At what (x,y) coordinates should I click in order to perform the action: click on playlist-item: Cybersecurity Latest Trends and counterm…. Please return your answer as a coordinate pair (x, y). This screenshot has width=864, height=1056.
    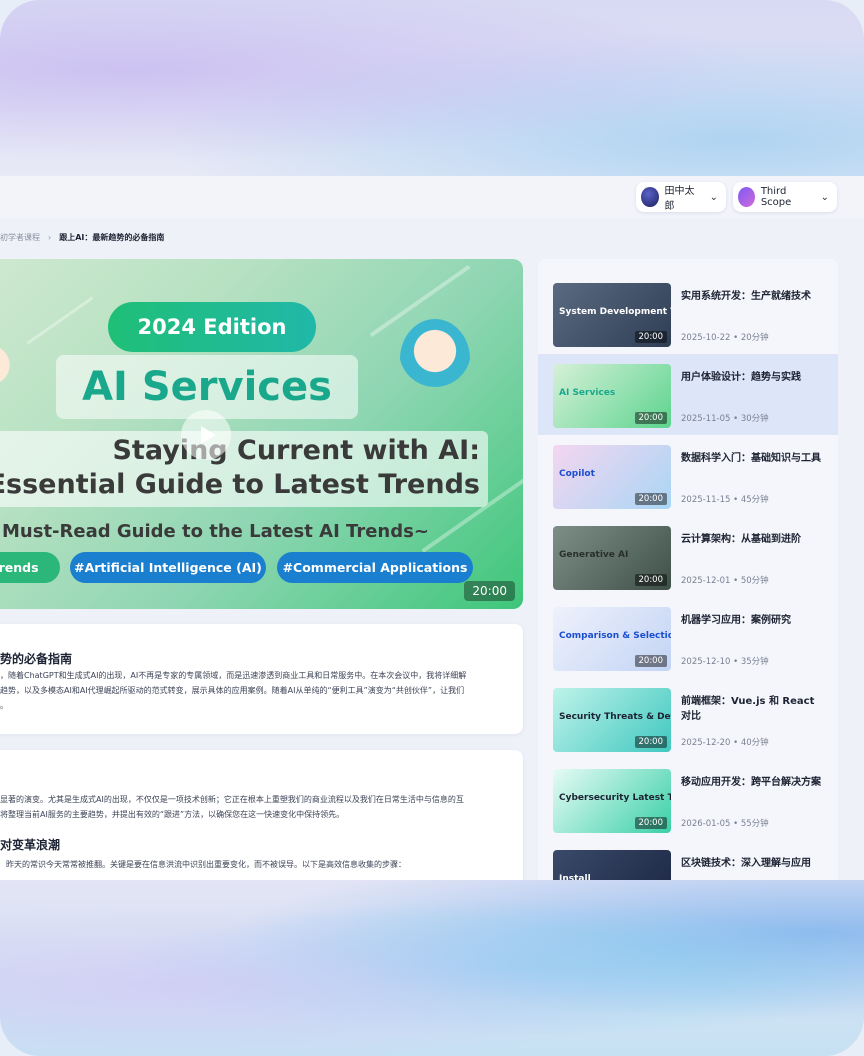
    Looking at the image, I should click on (688, 799).